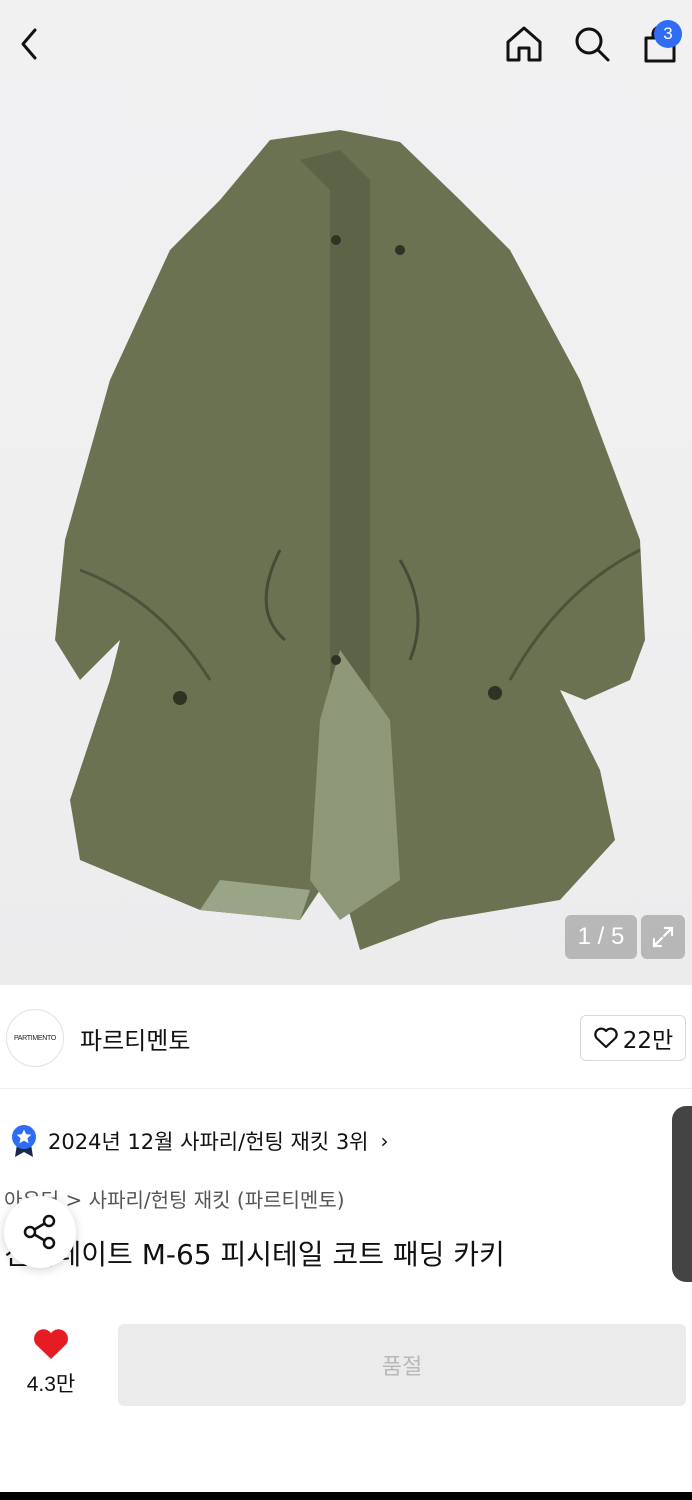 The height and width of the screenshot is (1500, 692). Describe the element at coordinates (402, 1365) in the screenshot. I see `buy-button: 품절` at that location.